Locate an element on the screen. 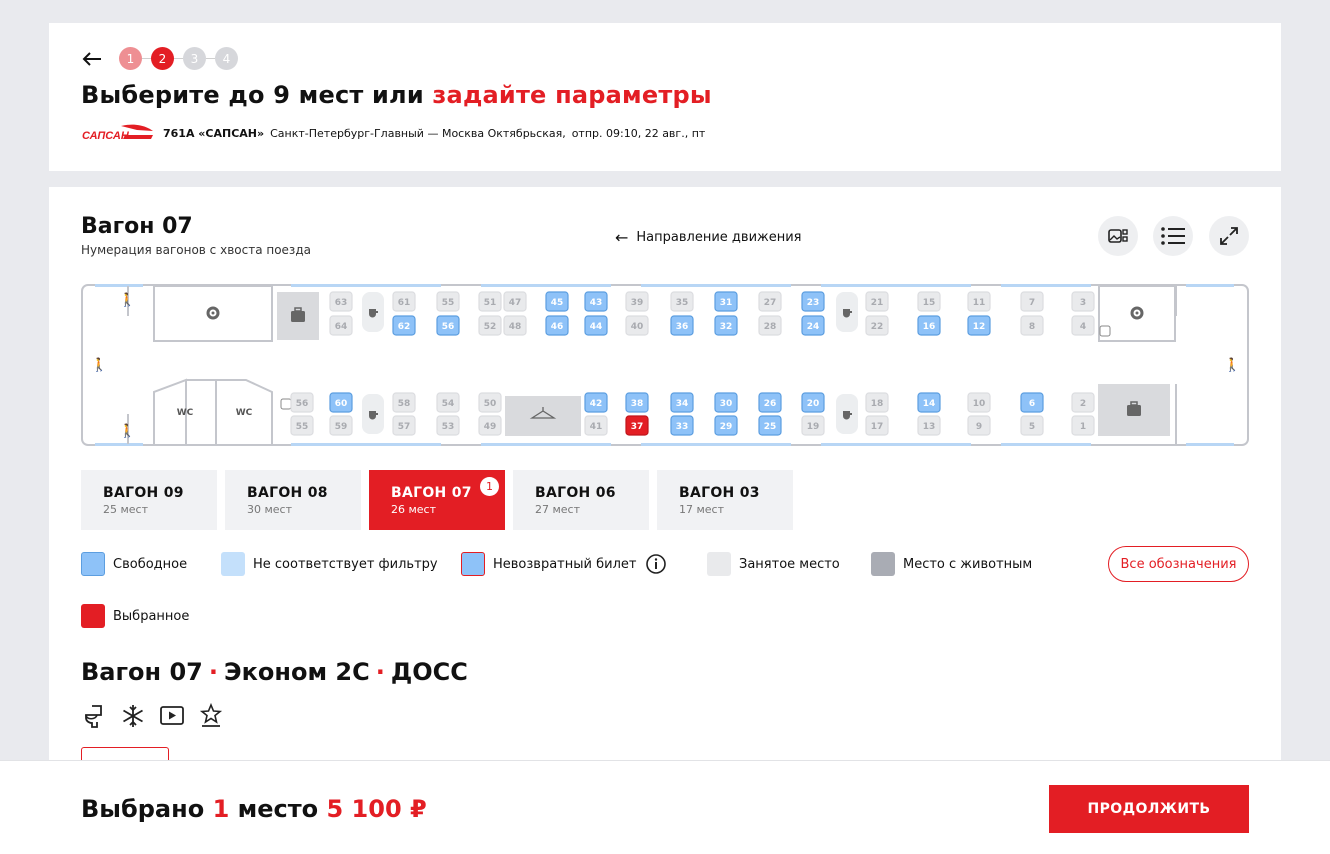  seat-42: 42 is located at coordinates (596, 402).